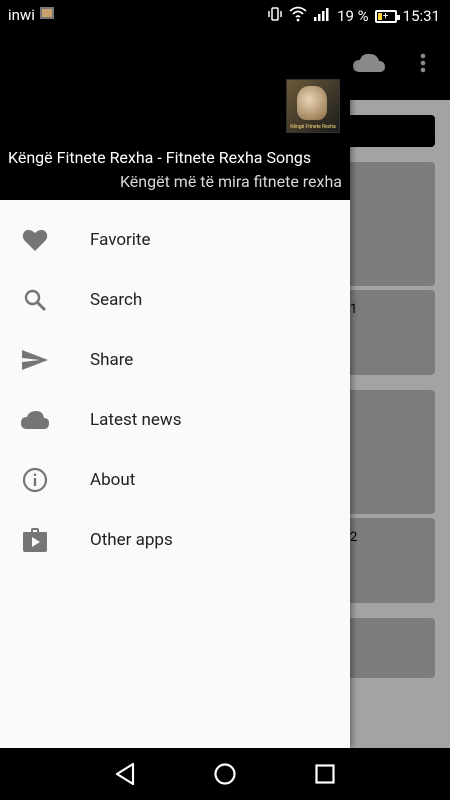  What do you see at coordinates (120, 240) in the screenshot?
I see `menu-item-label: Favorite` at bounding box center [120, 240].